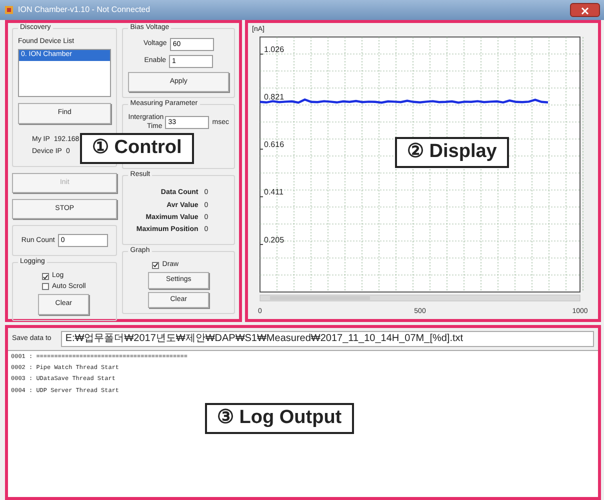  I want to click on y-tick-label: 1.026, so click(274, 50).